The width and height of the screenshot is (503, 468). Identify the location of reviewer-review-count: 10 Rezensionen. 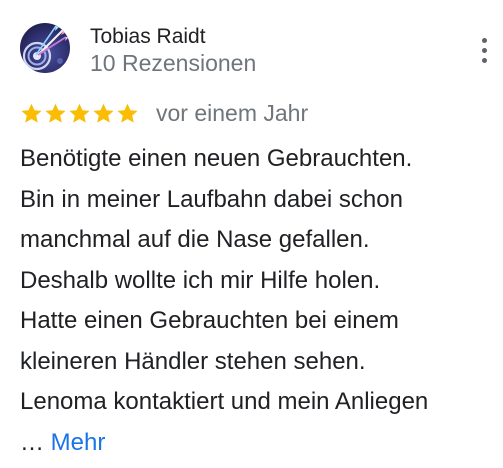
(173, 63).